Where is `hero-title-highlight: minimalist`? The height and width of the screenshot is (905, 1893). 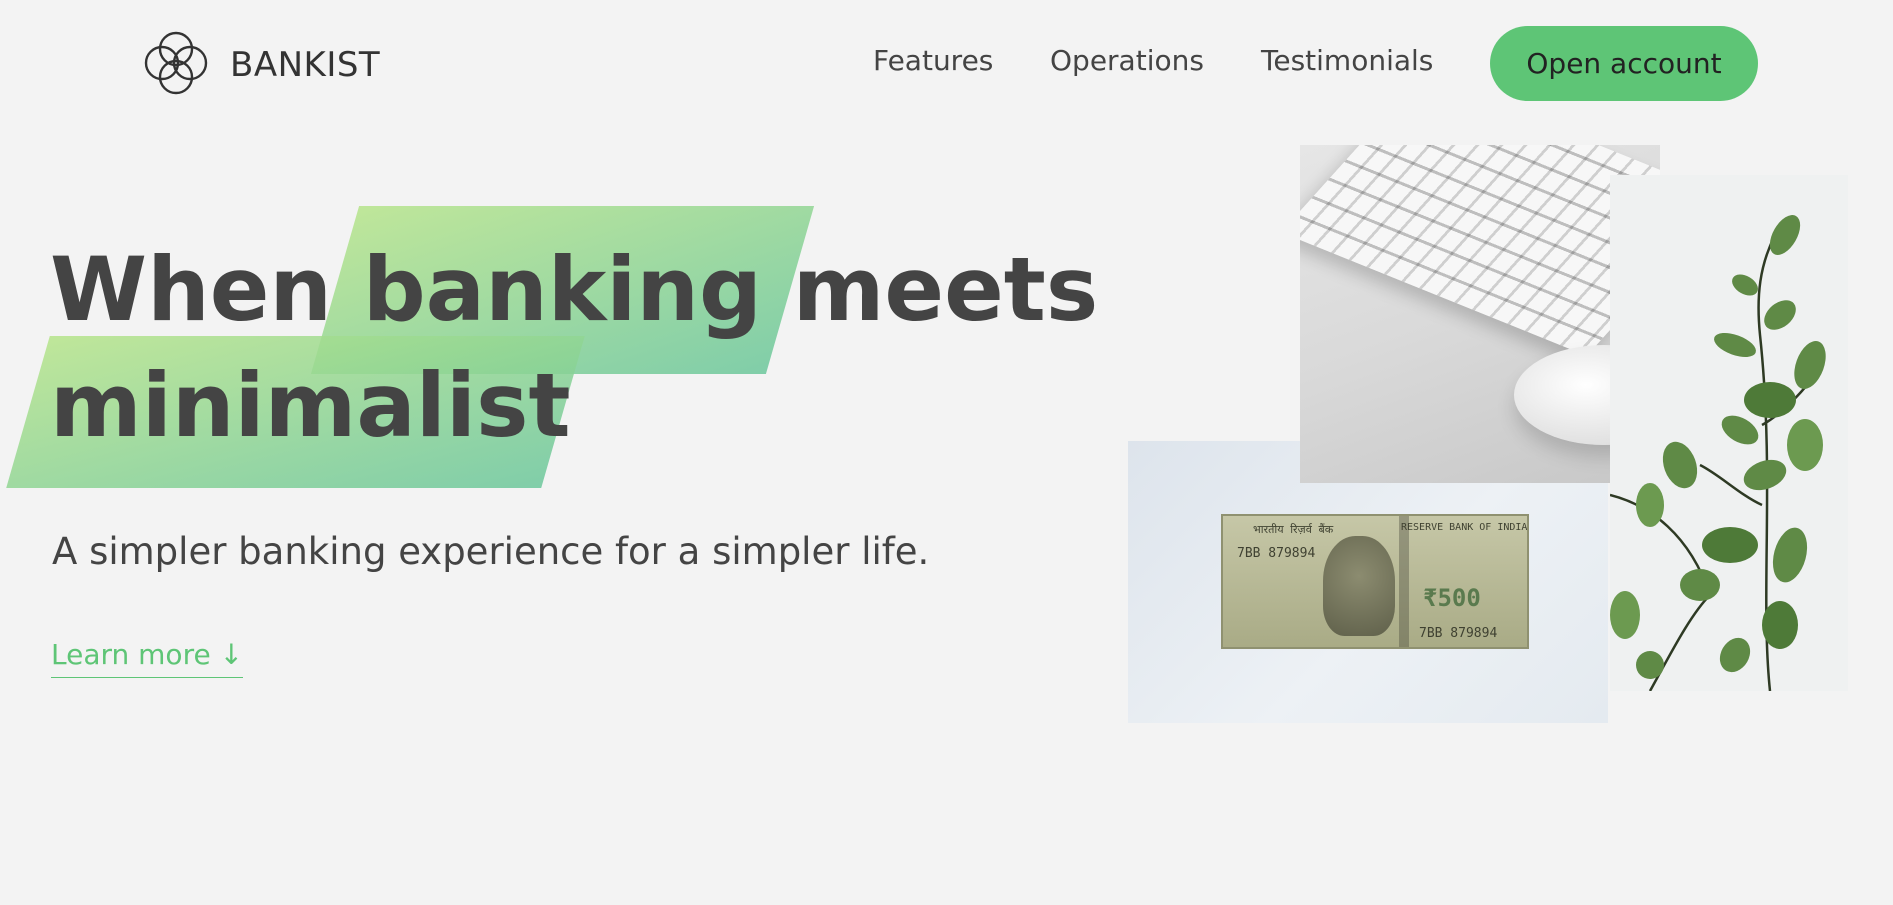 hero-title-highlight: minimalist is located at coordinates (310, 406).